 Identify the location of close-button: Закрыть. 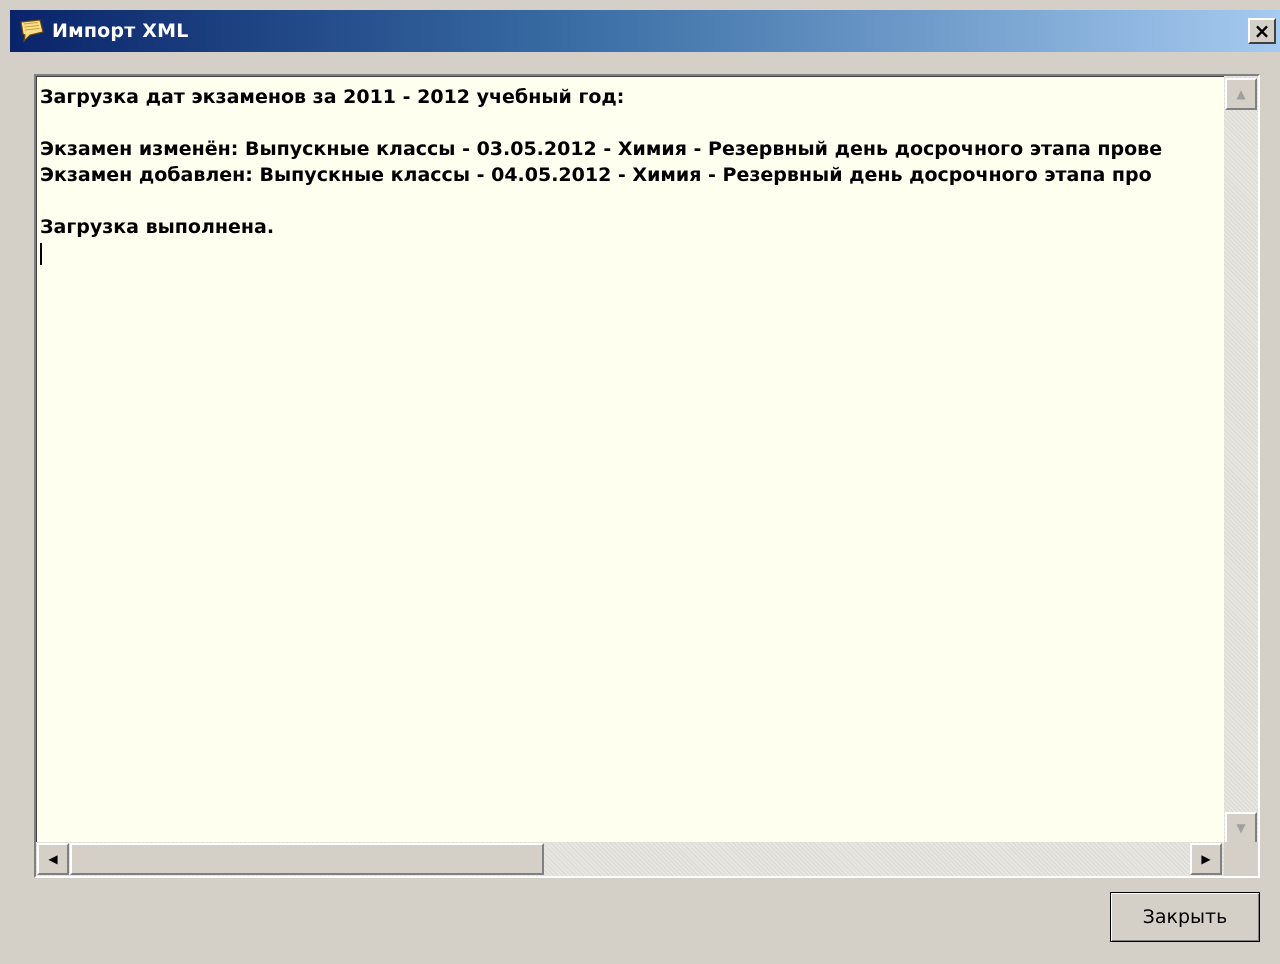
(1185, 917).